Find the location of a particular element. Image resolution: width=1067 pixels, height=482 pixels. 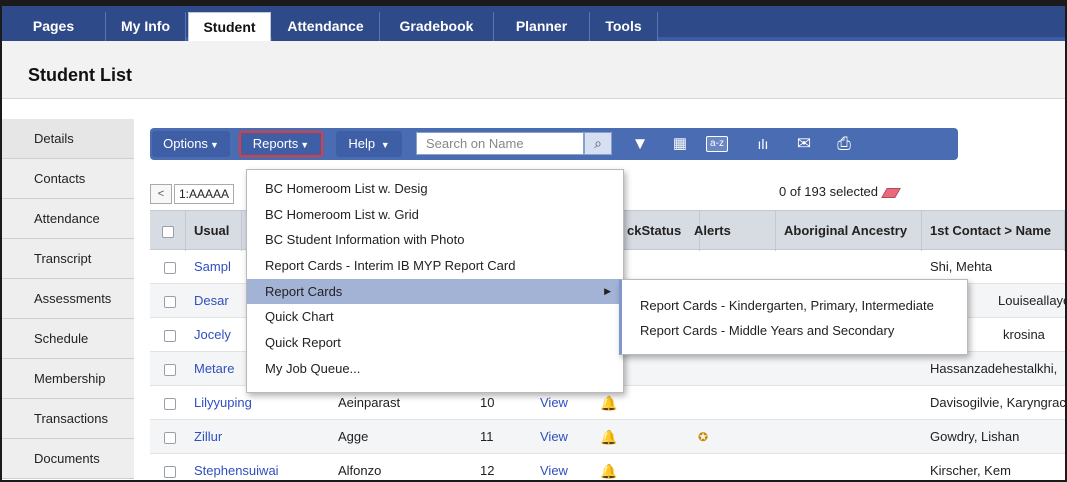

student-name-link: Jocely is located at coordinates (212, 335).